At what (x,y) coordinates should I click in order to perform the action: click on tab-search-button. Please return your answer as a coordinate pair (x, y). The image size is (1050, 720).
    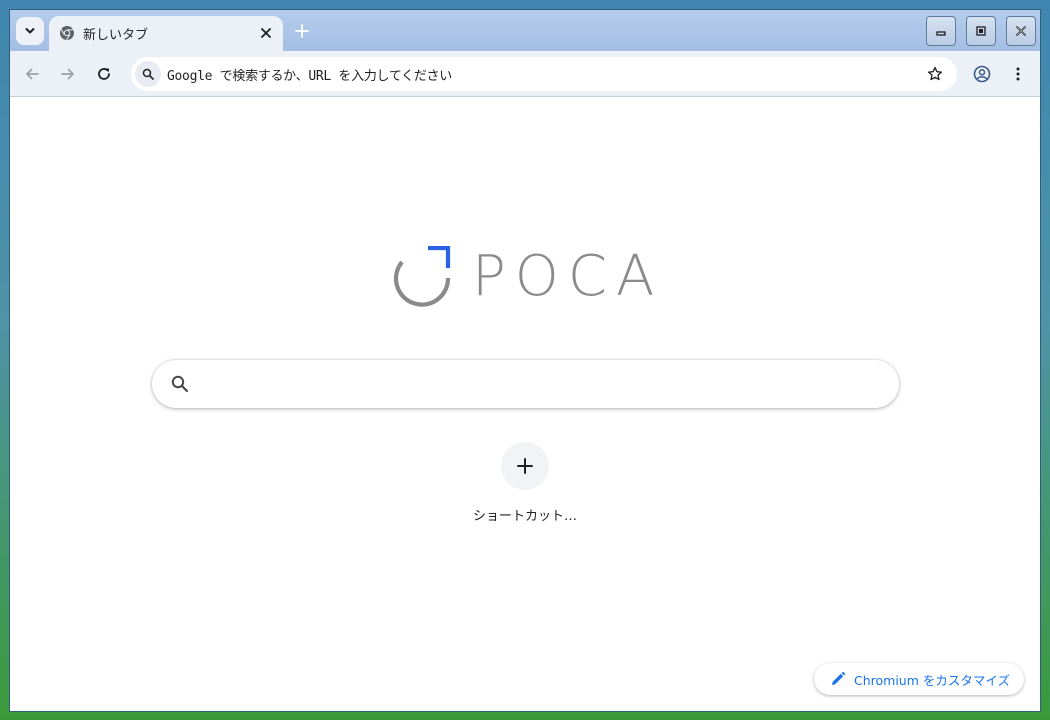
    Looking at the image, I should click on (30, 31).